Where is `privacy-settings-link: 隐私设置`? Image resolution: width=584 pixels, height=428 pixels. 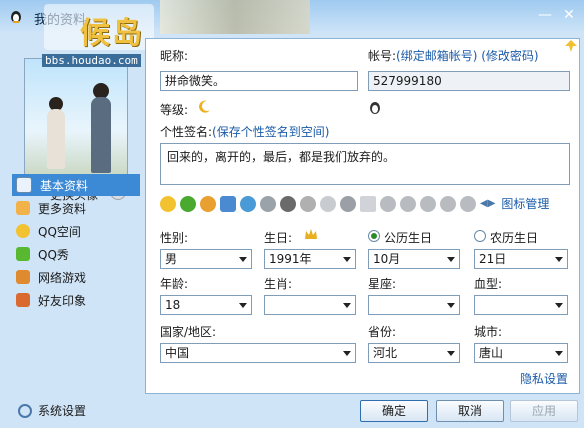
privacy-settings-link: 隐私设置 is located at coordinates (544, 378).